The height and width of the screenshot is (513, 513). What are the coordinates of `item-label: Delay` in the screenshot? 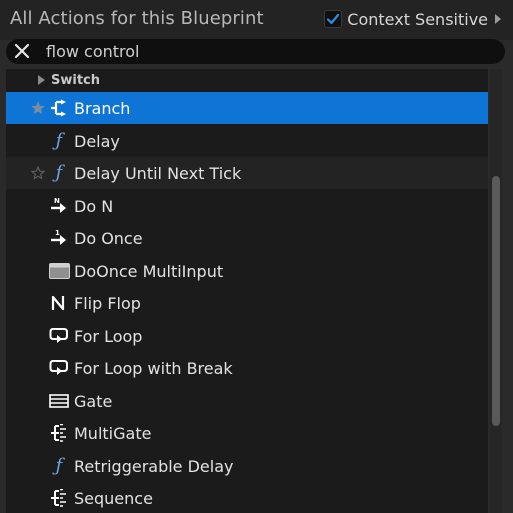 It's located at (97, 141).